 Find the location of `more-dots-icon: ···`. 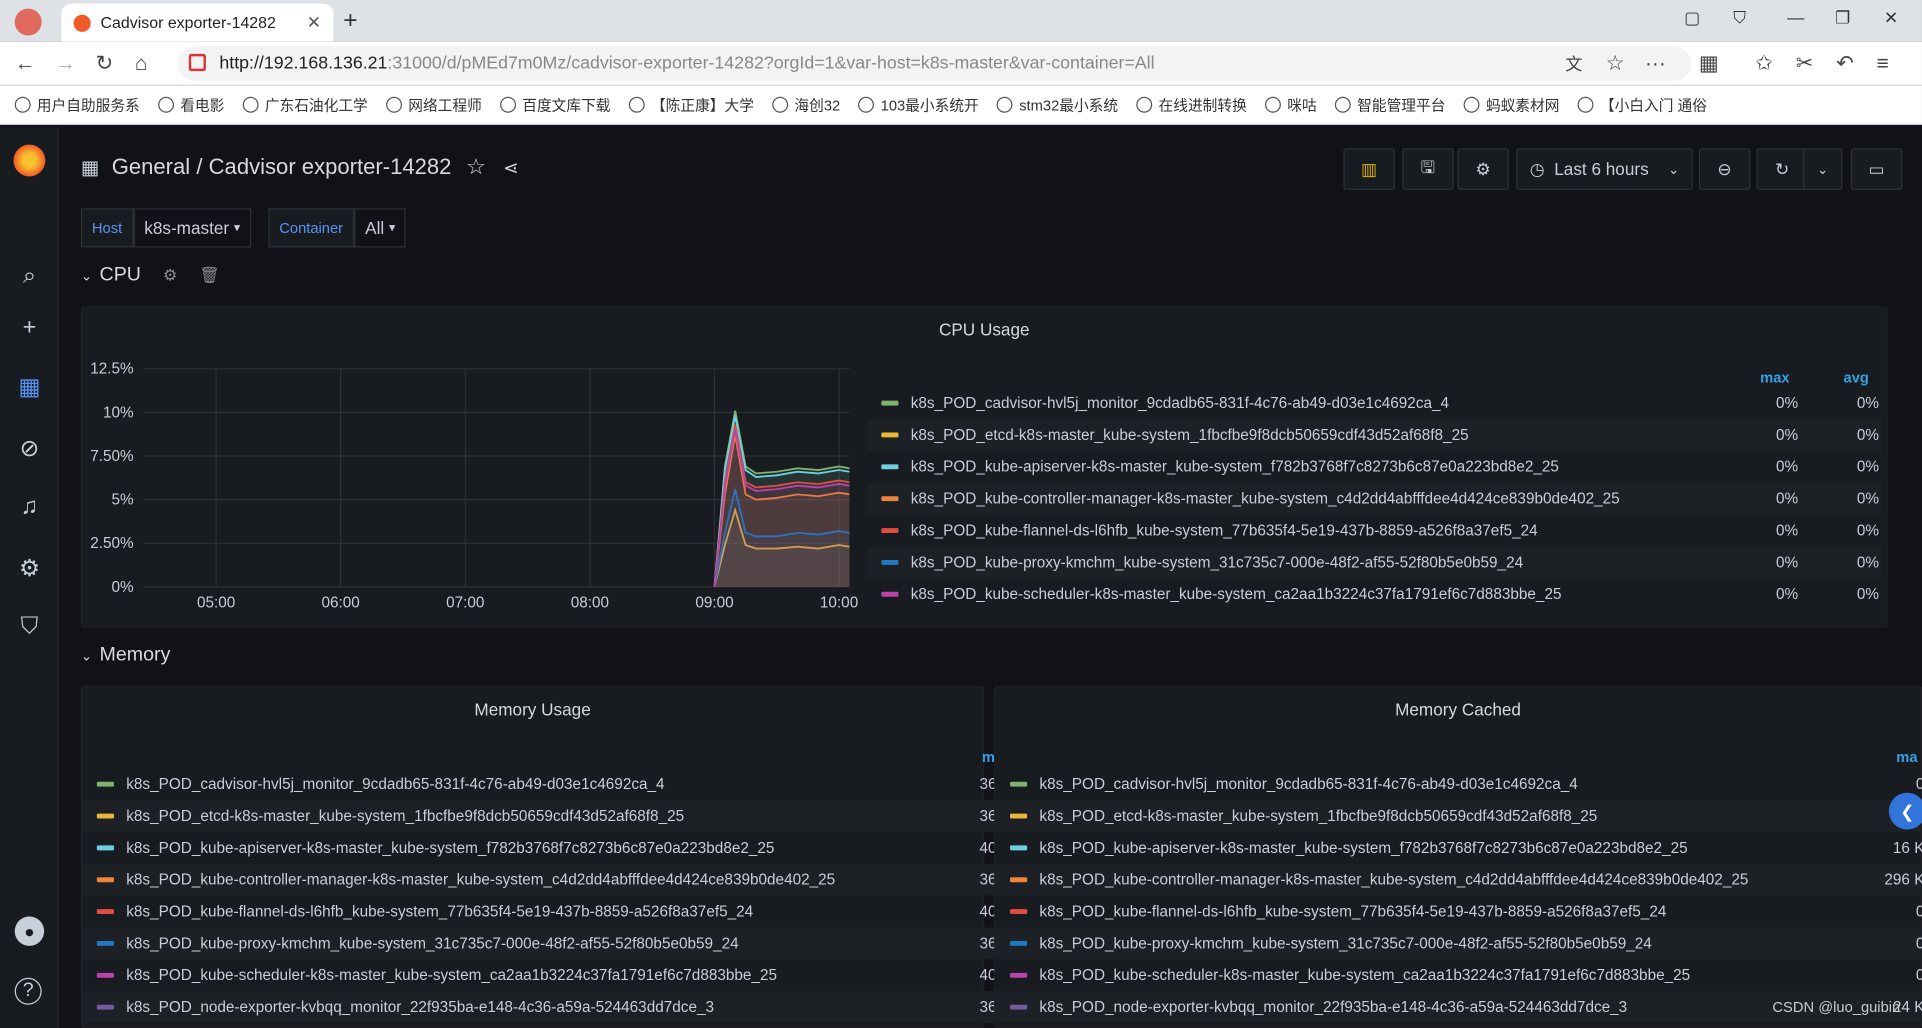

more-dots-icon: ··· is located at coordinates (1655, 63).